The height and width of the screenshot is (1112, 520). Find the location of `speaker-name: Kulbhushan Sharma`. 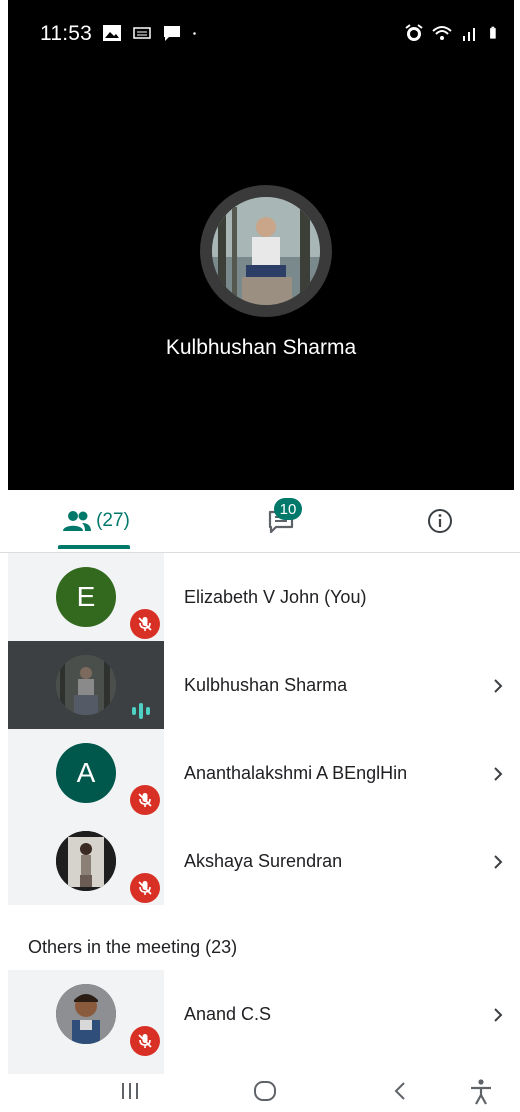

speaker-name: Kulbhushan Sharma is located at coordinates (261, 347).